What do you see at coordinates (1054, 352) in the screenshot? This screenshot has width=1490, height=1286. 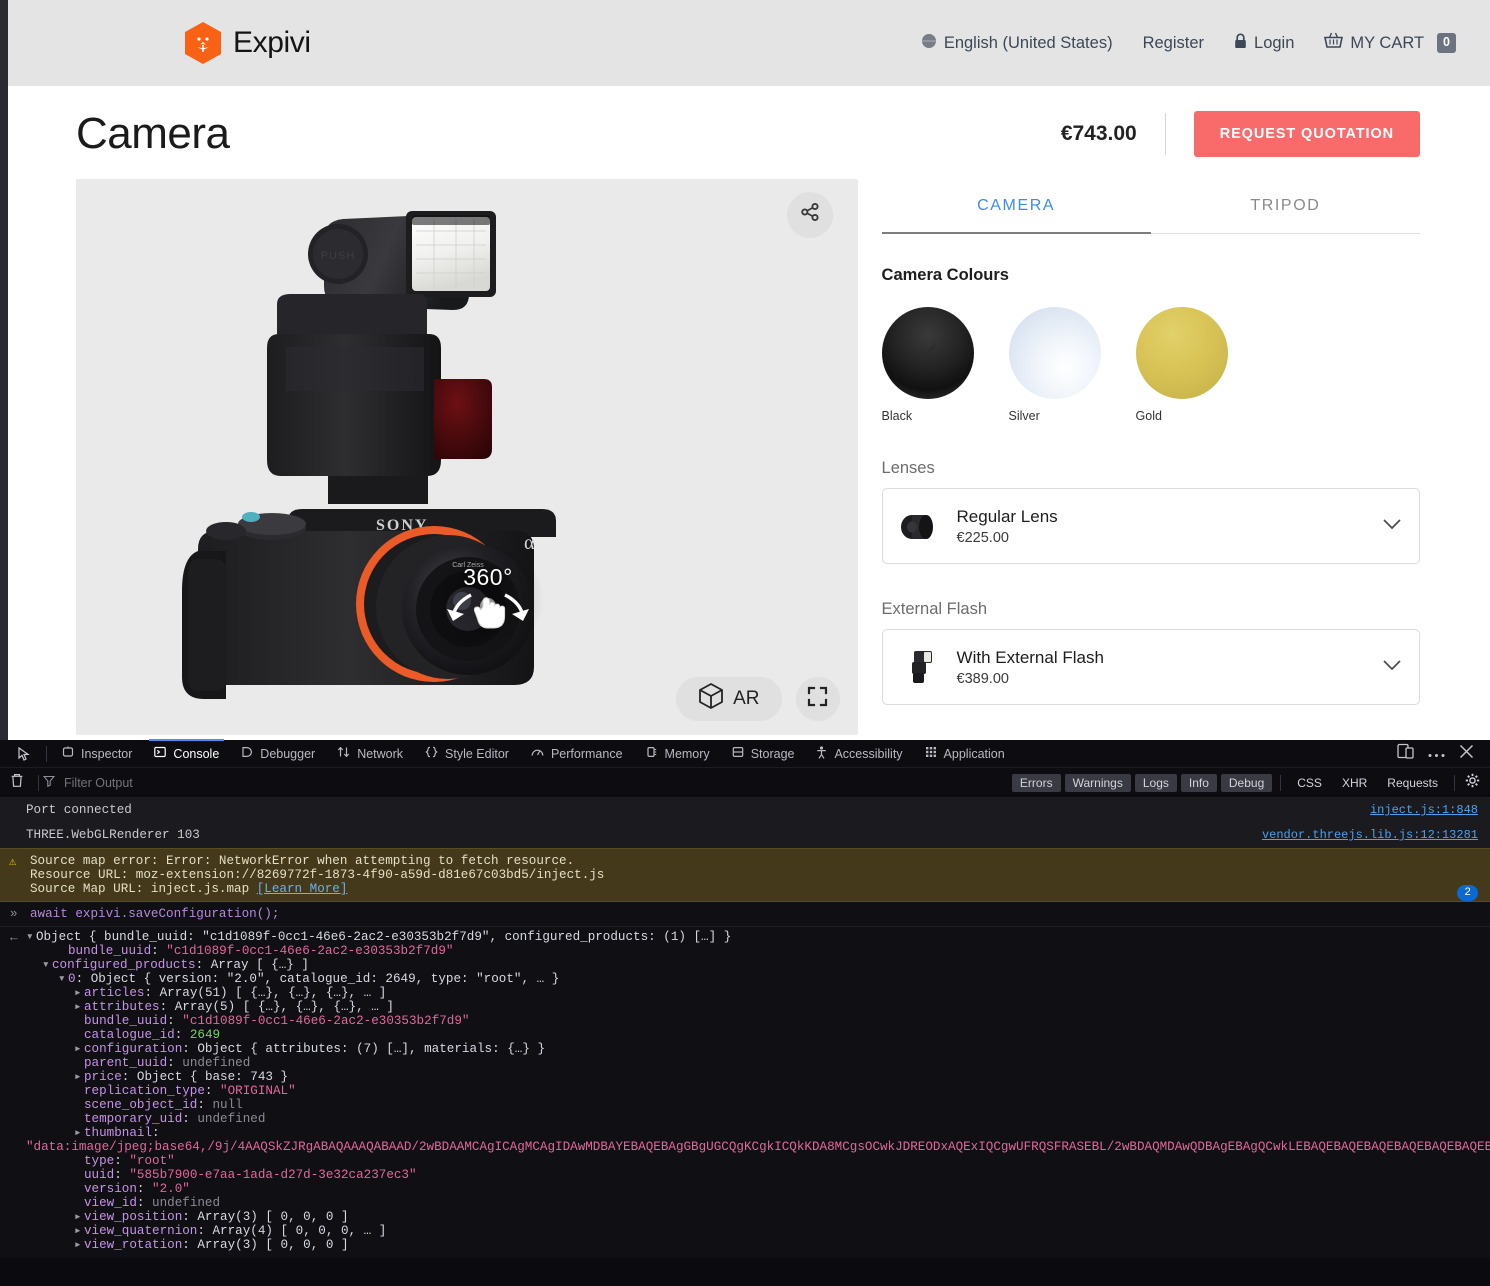 I see `swatch-silver-circle` at bounding box center [1054, 352].